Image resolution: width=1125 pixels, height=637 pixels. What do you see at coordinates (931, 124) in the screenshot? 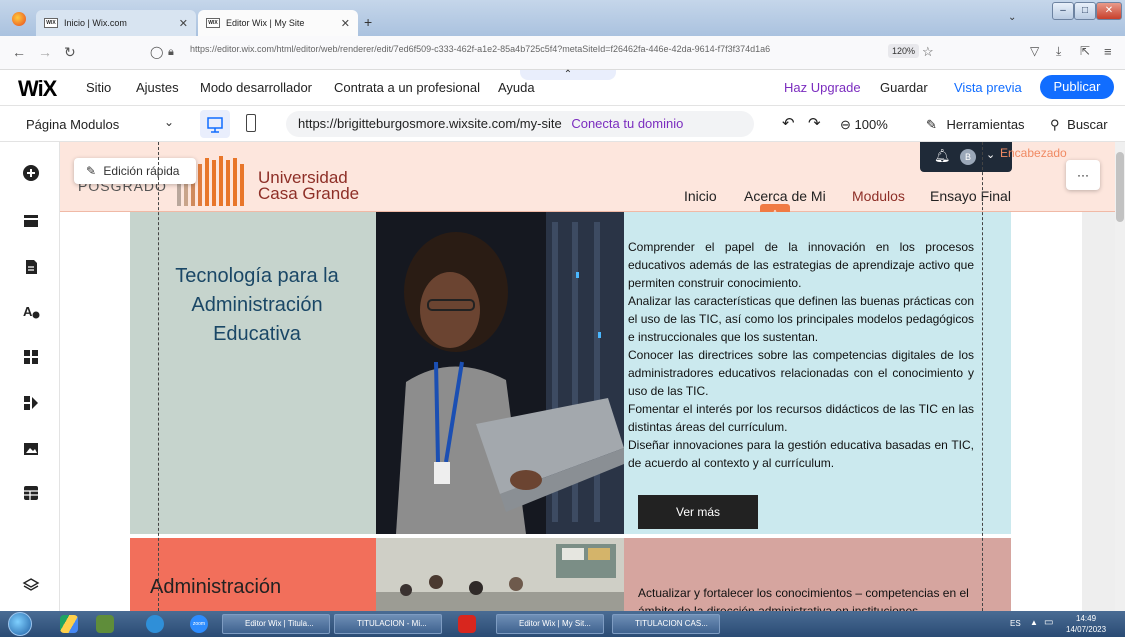
I see `tools-icon: ✎` at bounding box center [931, 124].